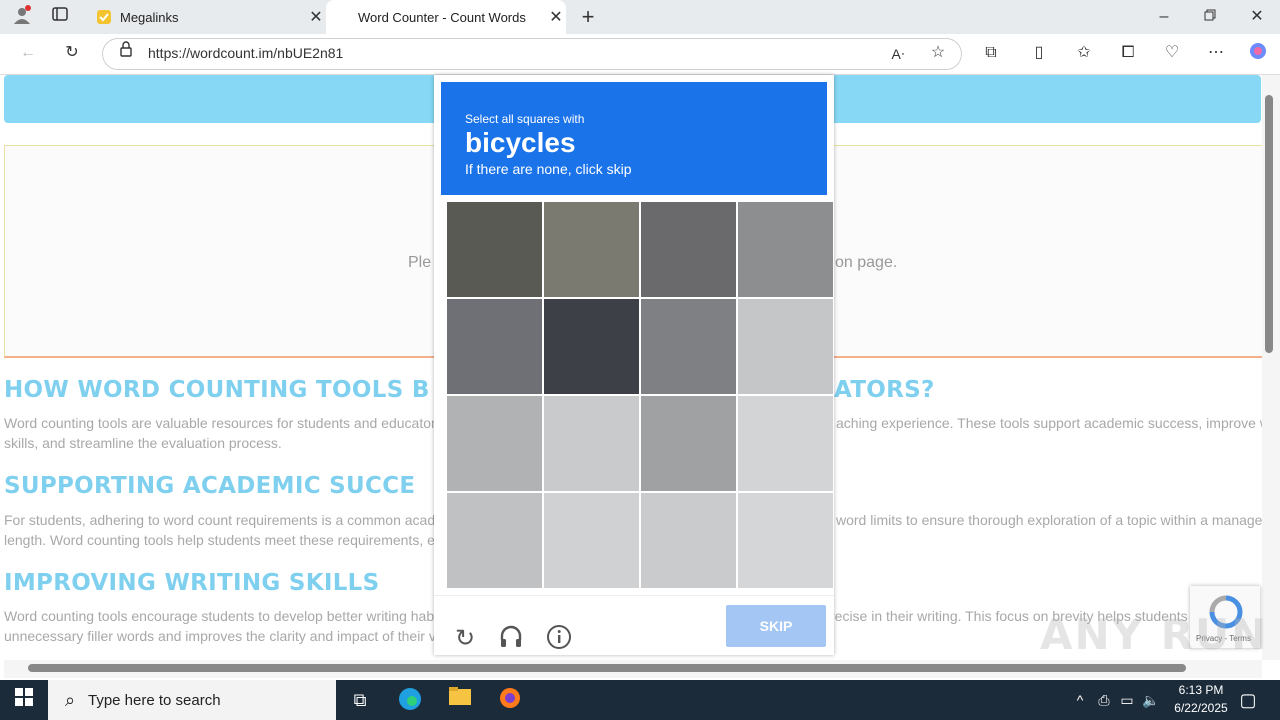 This screenshot has width=1280, height=720. What do you see at coordinates (520, 142) in the screenshot?
I see `captcha-target-text: bicycles` at bounding box center [520, 142].